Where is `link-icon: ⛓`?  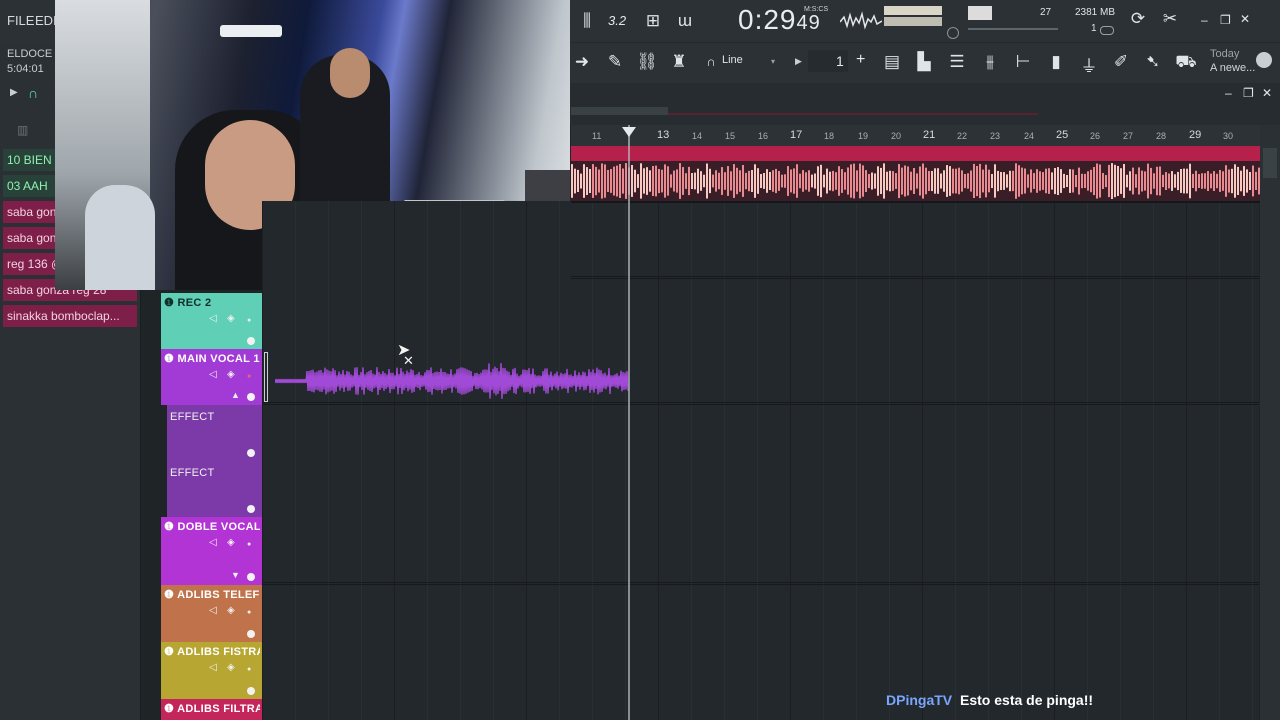
link-icon: ⛓ is located at coordinates (647, 62).